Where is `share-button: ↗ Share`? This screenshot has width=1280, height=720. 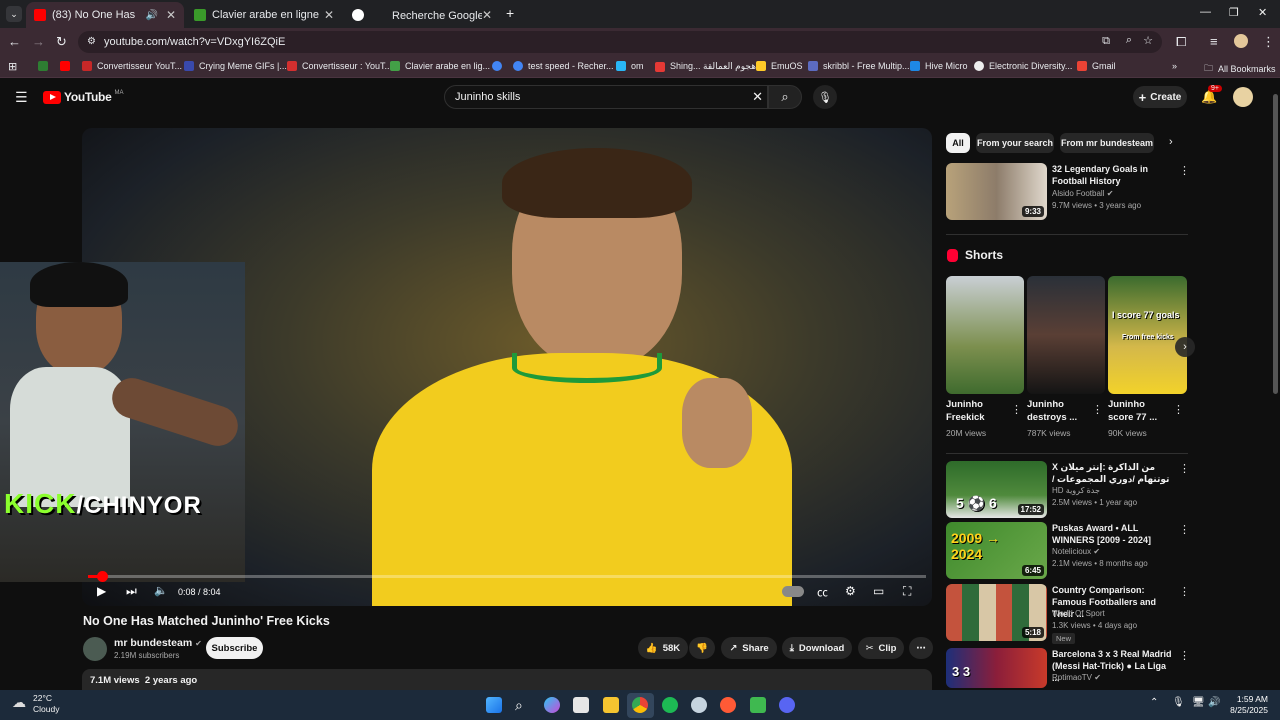 share-button: ↗ Share is located at coordinates (749, 648).